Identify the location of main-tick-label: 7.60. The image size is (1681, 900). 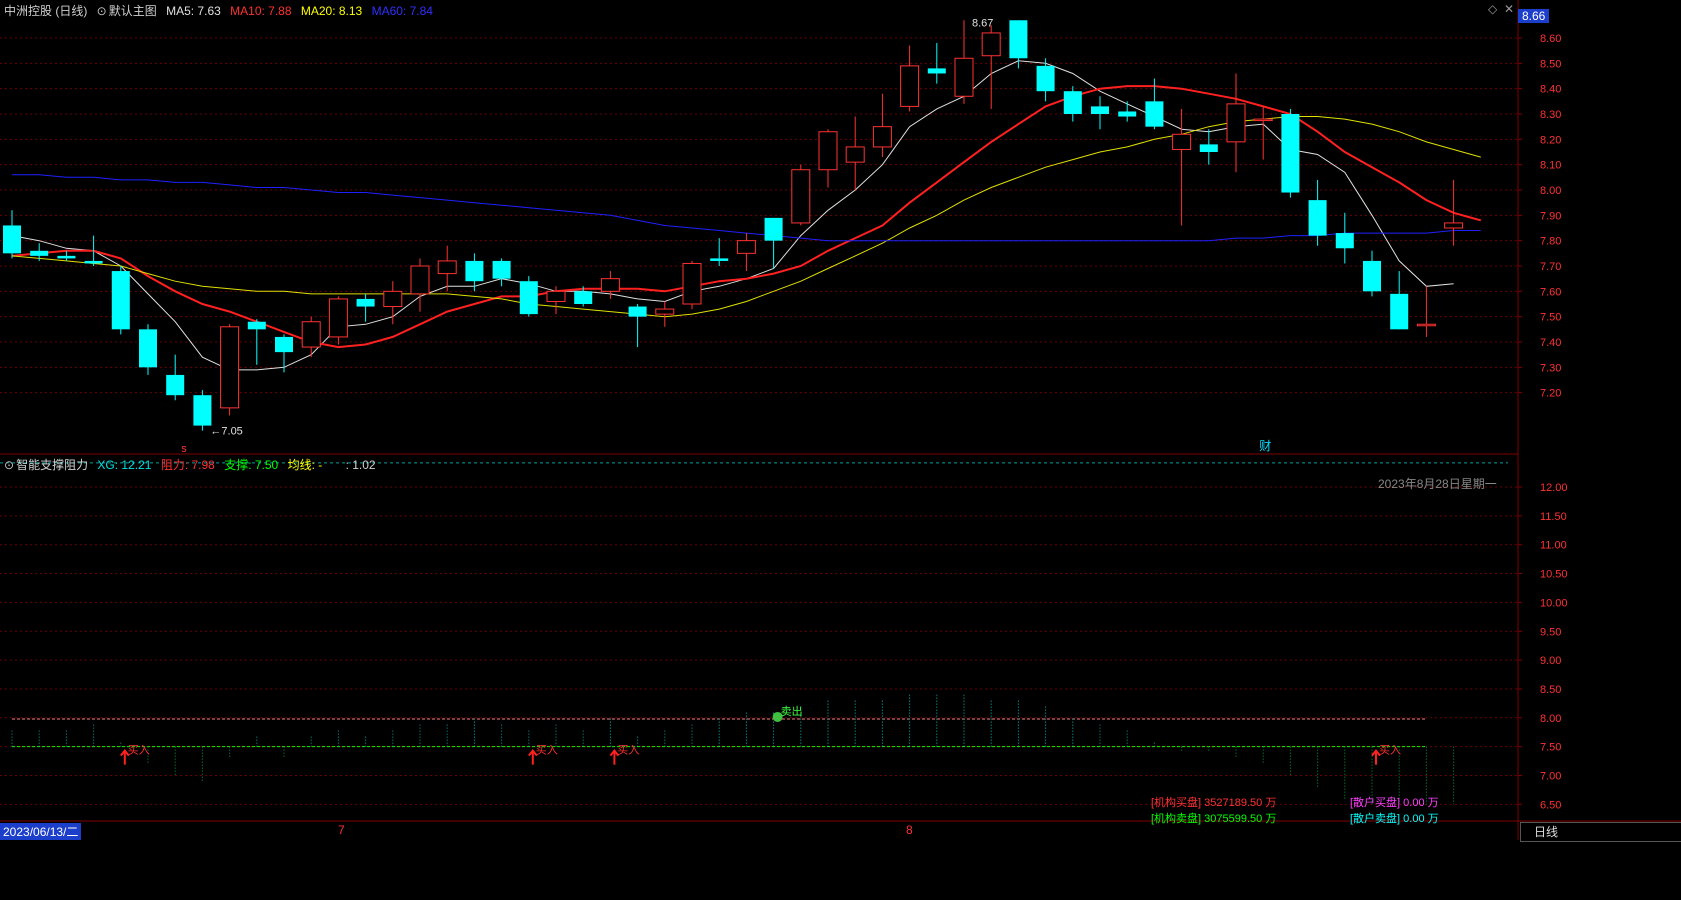
(1550, 292).